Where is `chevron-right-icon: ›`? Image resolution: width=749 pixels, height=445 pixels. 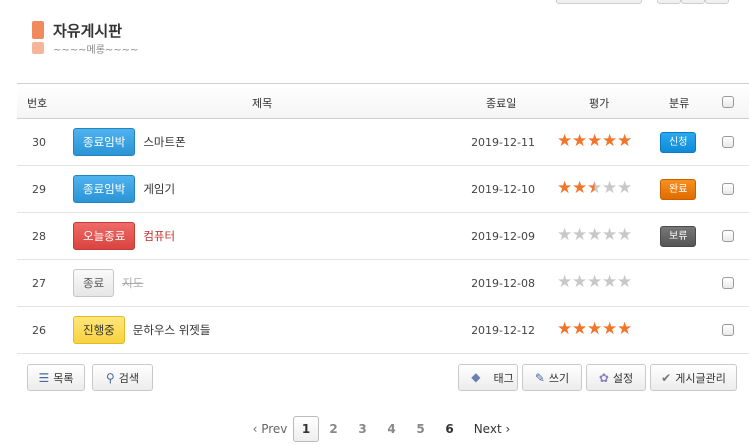
chevron-right-icon: › is located at coordinates (506, 429).